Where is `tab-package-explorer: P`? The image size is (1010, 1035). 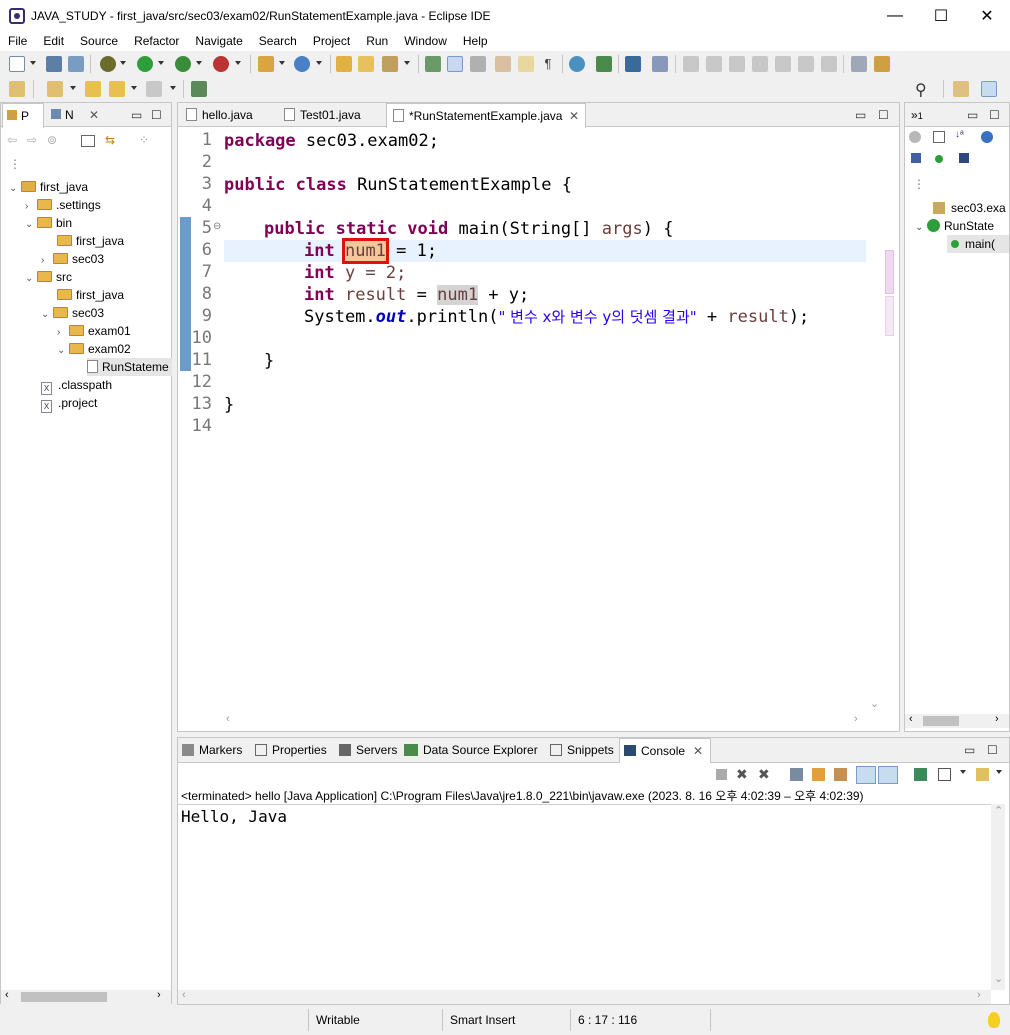 tab-package-explorer: P is located at coordinates (23, 115).